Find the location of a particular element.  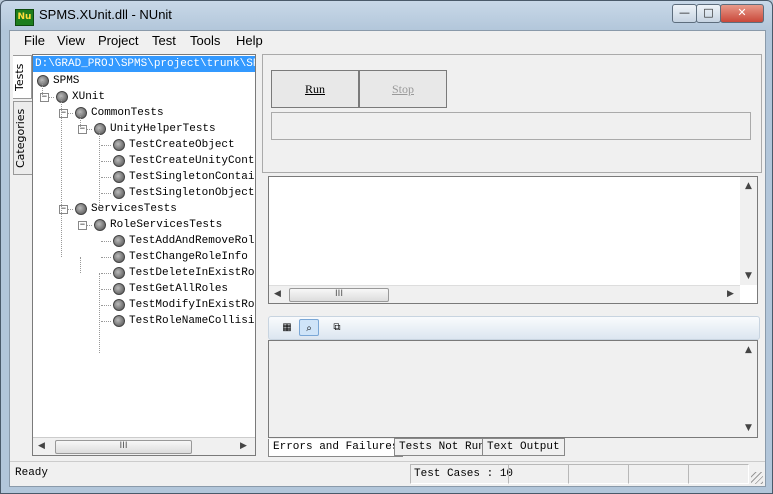

tree-test-case: TestRoleNameCollision is located at coordinates (144, 321).